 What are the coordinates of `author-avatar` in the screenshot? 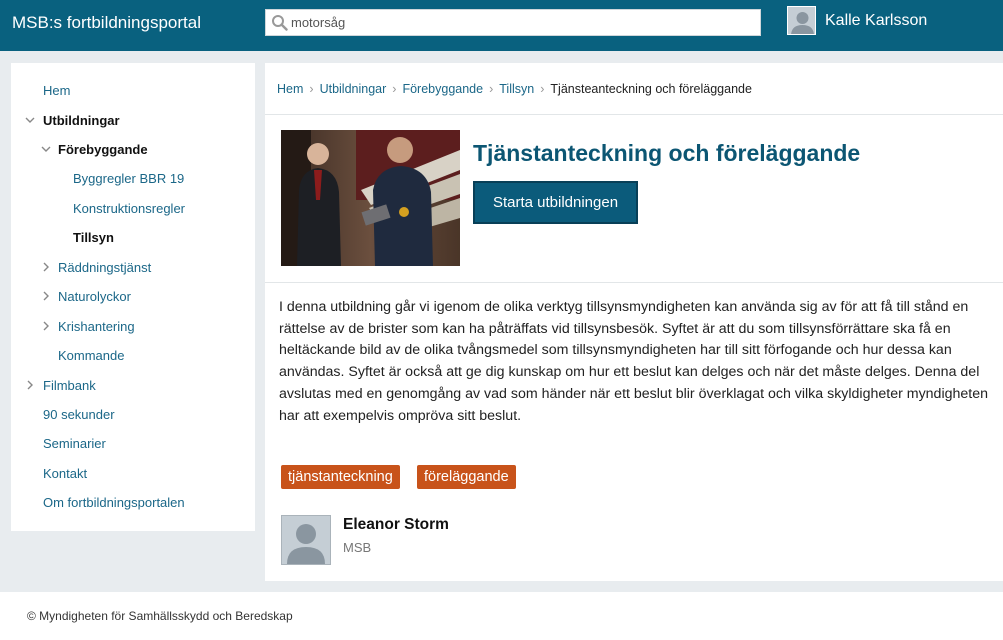 It's located at (306, 540).